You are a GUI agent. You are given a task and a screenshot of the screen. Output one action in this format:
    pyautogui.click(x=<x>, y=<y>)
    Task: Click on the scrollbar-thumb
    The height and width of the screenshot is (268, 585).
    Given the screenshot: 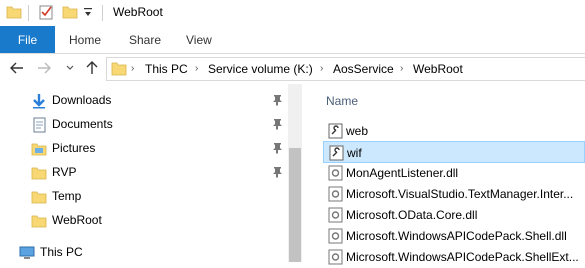 What is the action you would take?
    pyautogui.click(x=295, y=205)
    